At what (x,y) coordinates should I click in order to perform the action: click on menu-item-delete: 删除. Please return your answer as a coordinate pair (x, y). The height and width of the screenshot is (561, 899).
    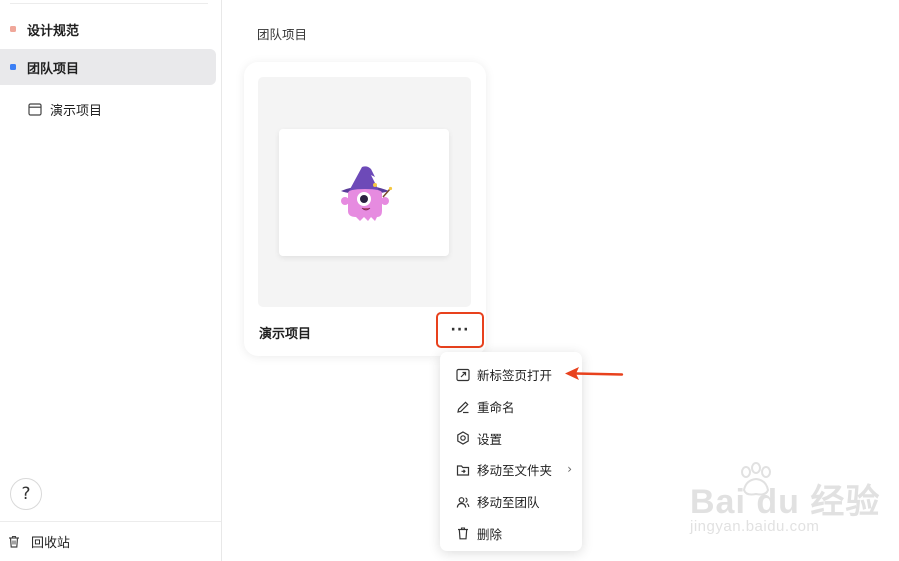
    Looking at the image, I should click on (511, 533).